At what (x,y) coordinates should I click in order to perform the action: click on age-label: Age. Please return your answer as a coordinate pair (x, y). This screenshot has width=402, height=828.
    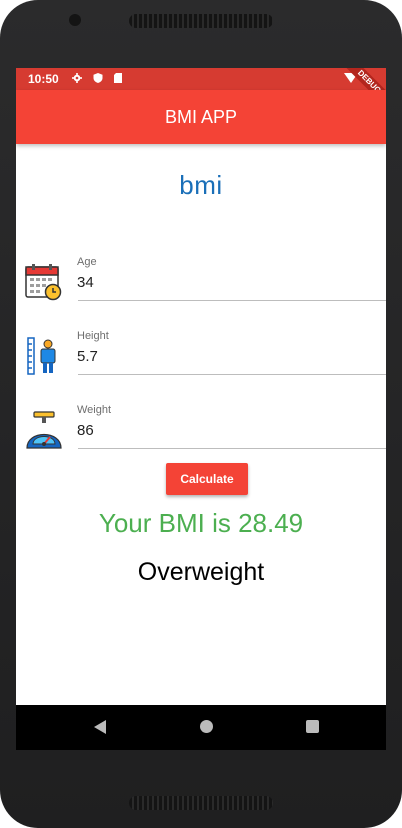
    Looking at the image, I should click on (87, 262).